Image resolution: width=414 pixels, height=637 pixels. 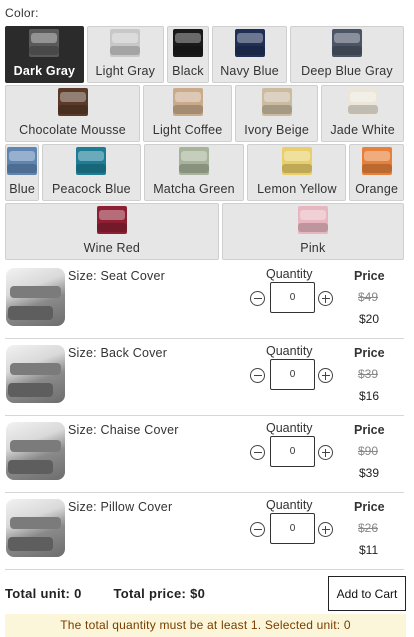 I want to click on color-option-chocolate-mousse: Chocolate Mousse, so click(x=73, y=113).